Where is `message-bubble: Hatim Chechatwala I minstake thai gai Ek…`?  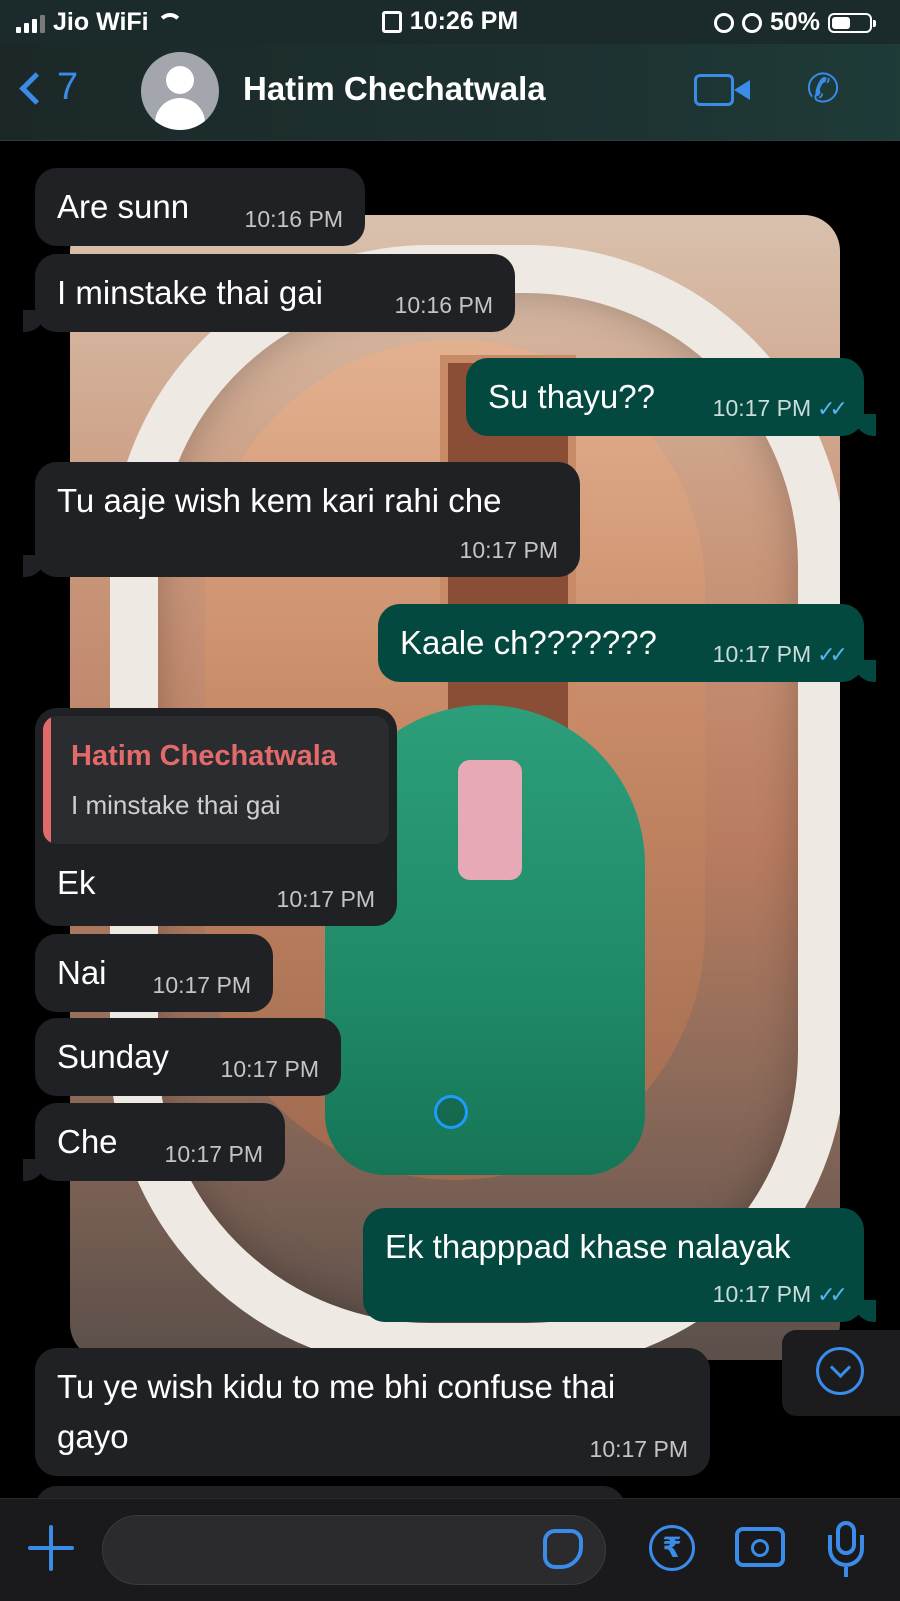
message-bubble: Hatim Chechatwala I minstake thai gai Ek… is located at coordinates (216, 817).